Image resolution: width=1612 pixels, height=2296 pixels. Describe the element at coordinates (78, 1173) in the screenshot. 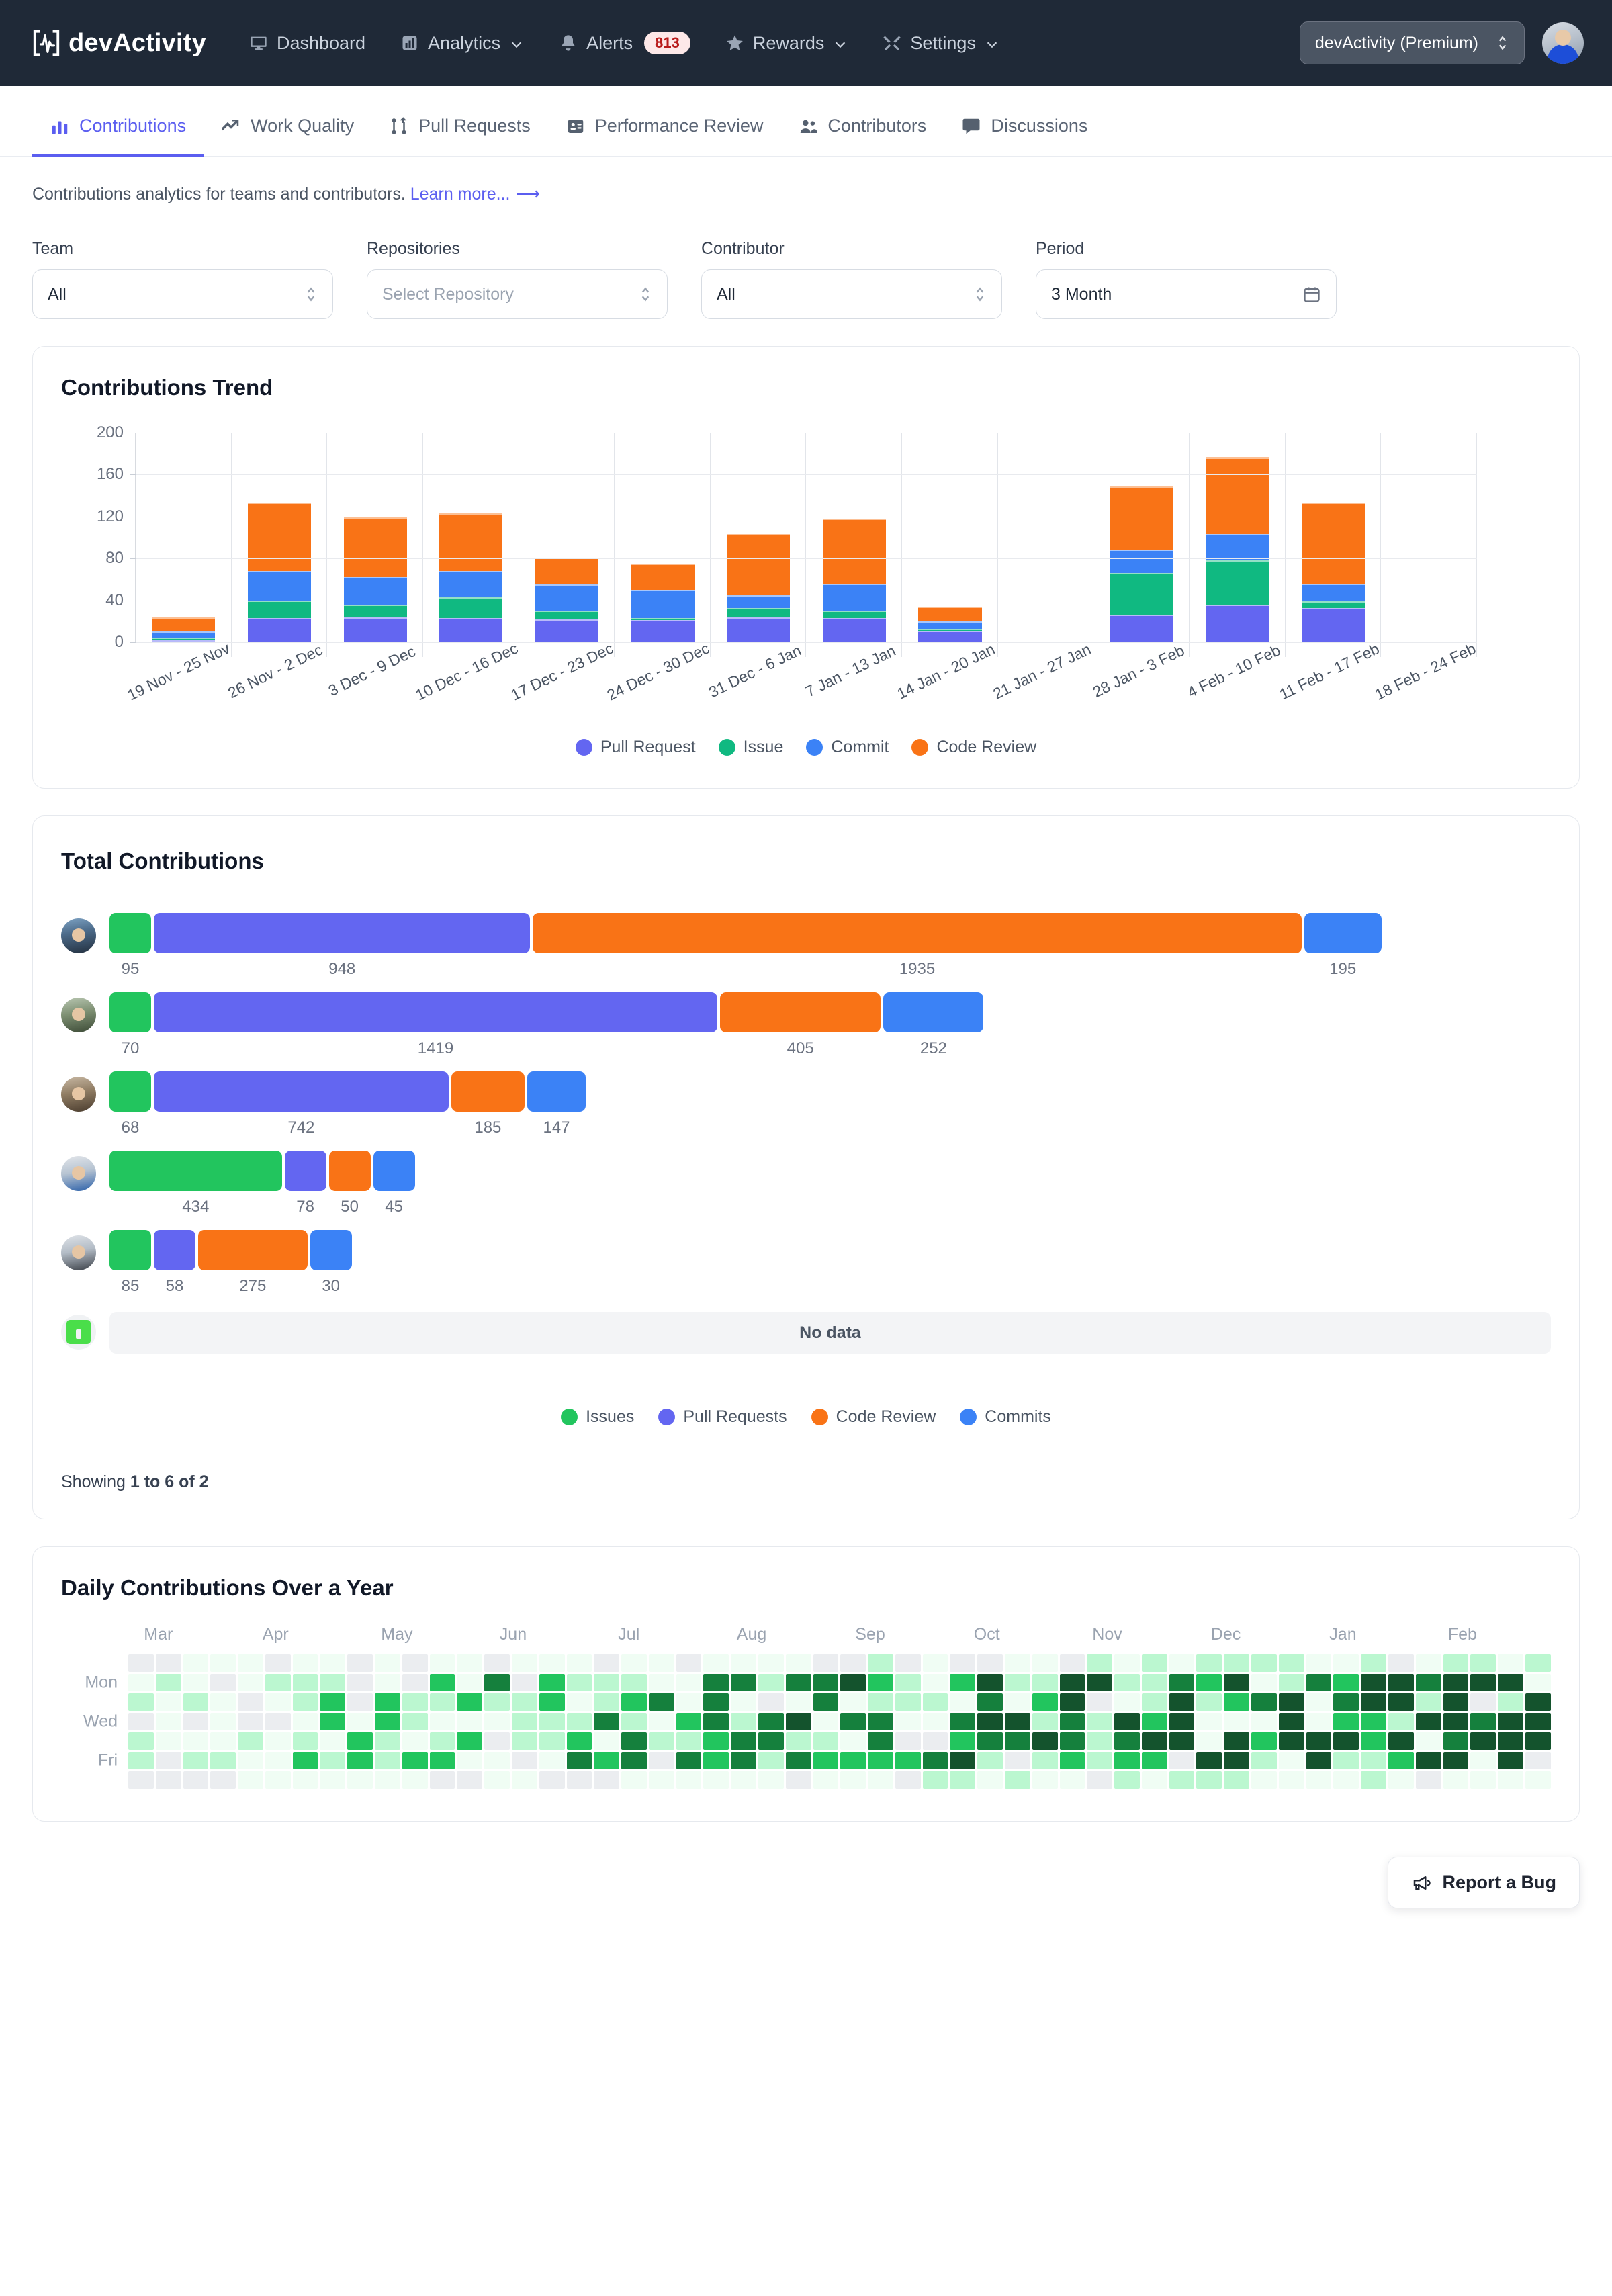

I see `contributor-avatar` at that location.